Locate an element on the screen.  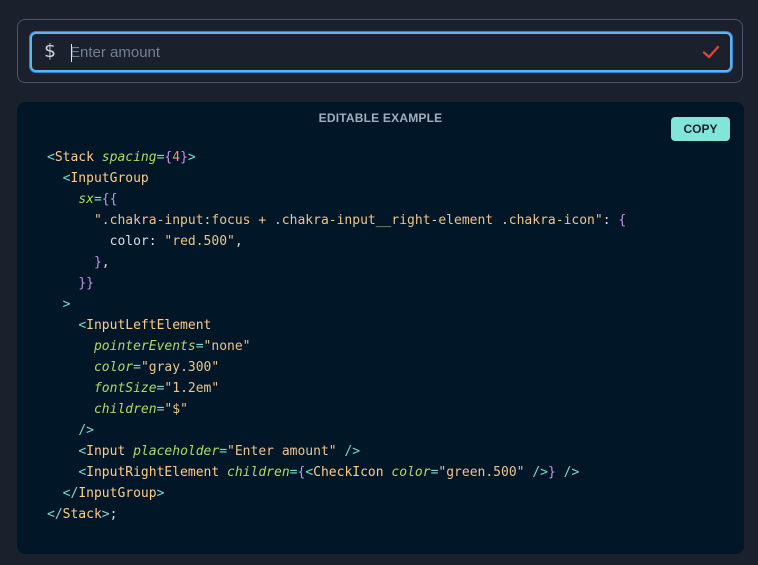
code-token: "gray.300" is located at coordinates (180, 367).